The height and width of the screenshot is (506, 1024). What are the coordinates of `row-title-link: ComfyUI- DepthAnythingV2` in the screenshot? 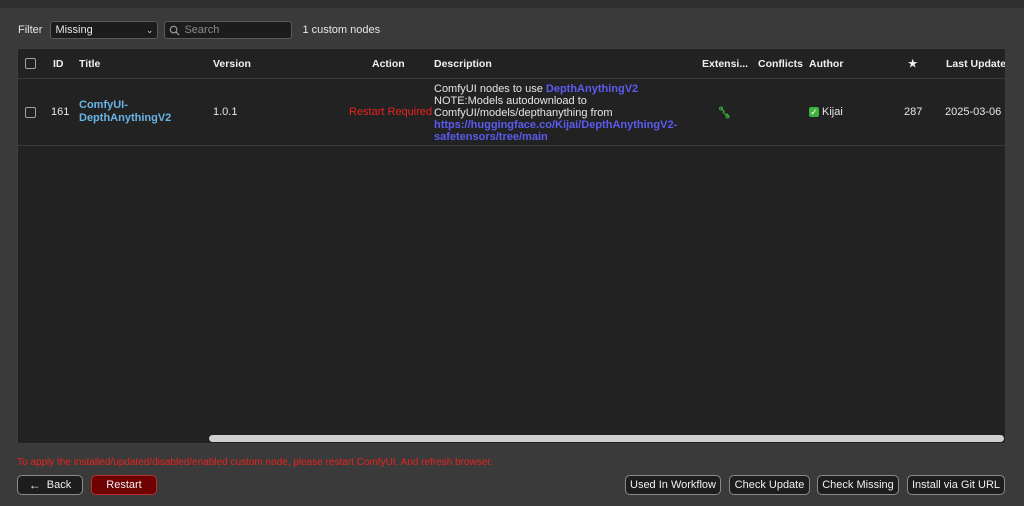 It's located at (125, 112).